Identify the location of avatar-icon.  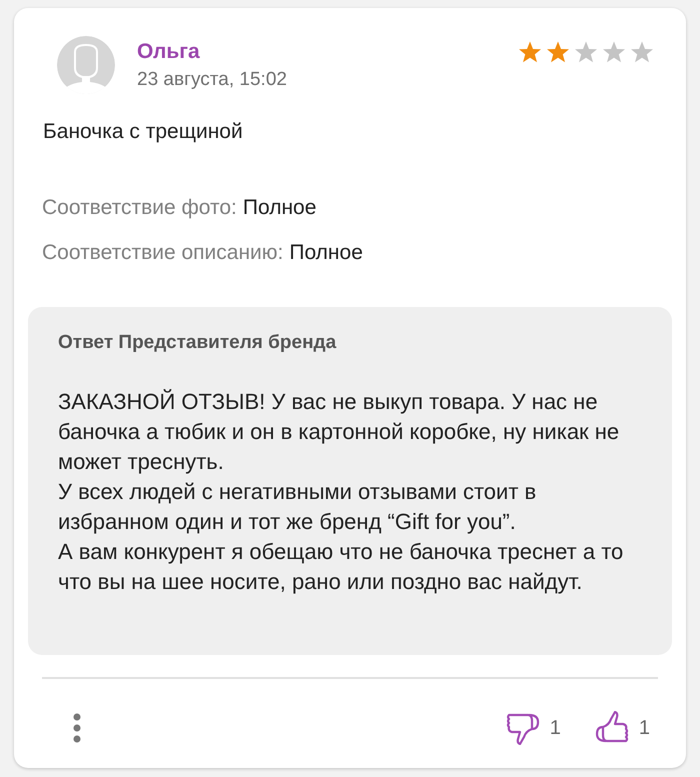
(86, 65).